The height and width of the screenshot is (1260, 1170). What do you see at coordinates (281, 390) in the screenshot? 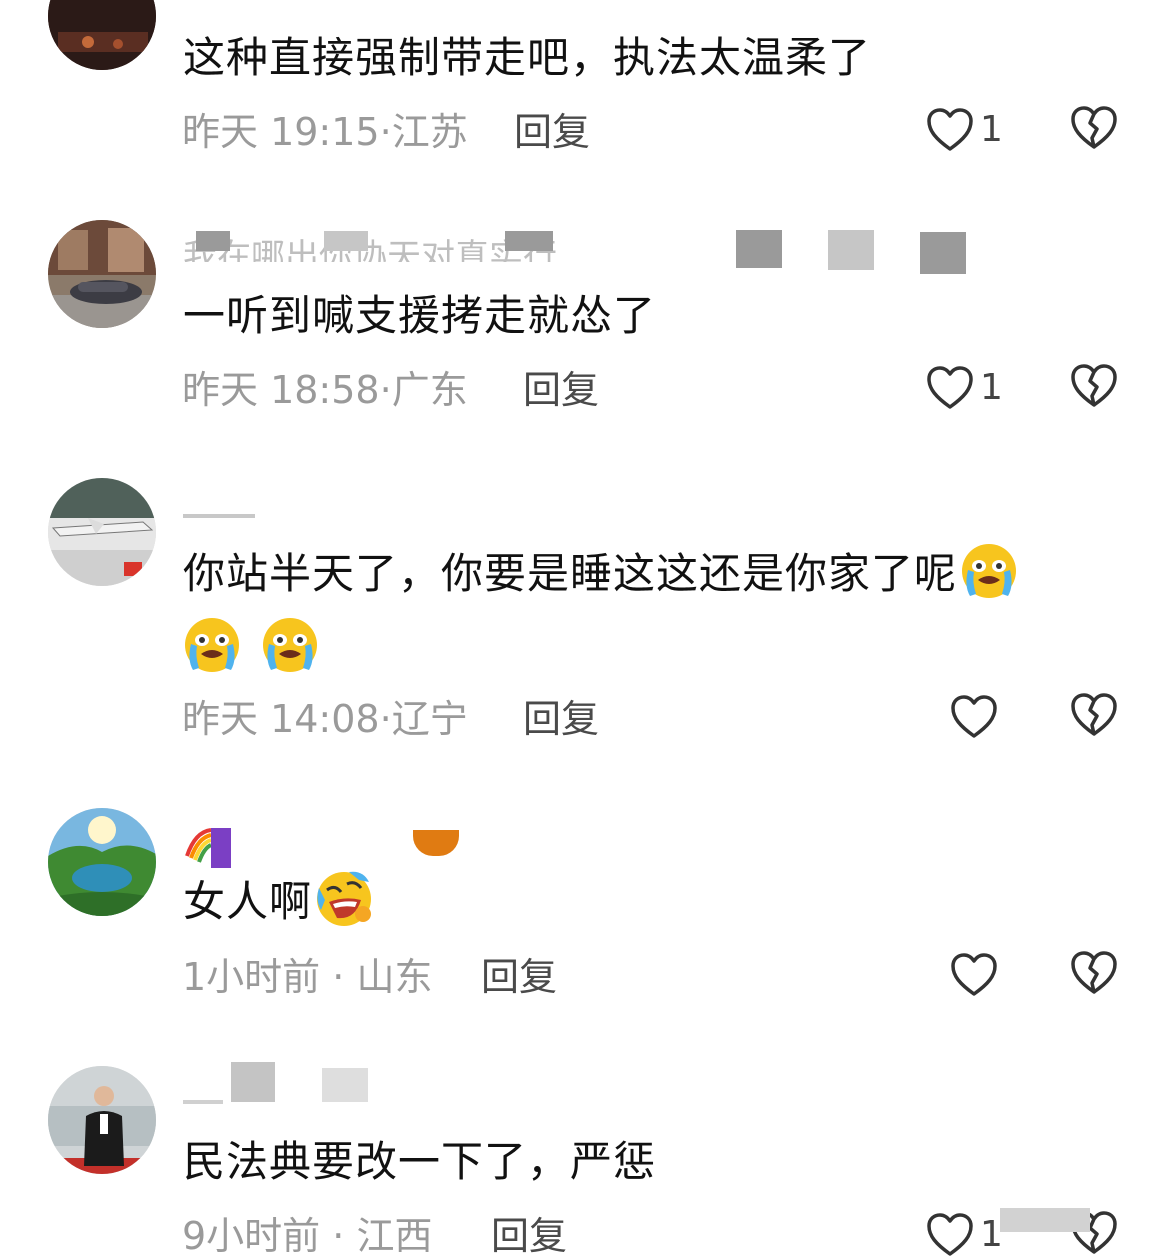
I see `comment-time: 昨天 18:58` at bounding box center [281, 390].